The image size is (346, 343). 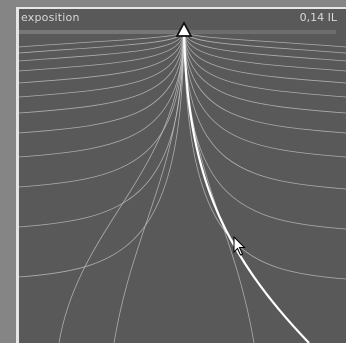 What do you see at coordinates (184, 29) in the screenshot?
I see `triangle-marker-icon` at bounding box center [184, 29].